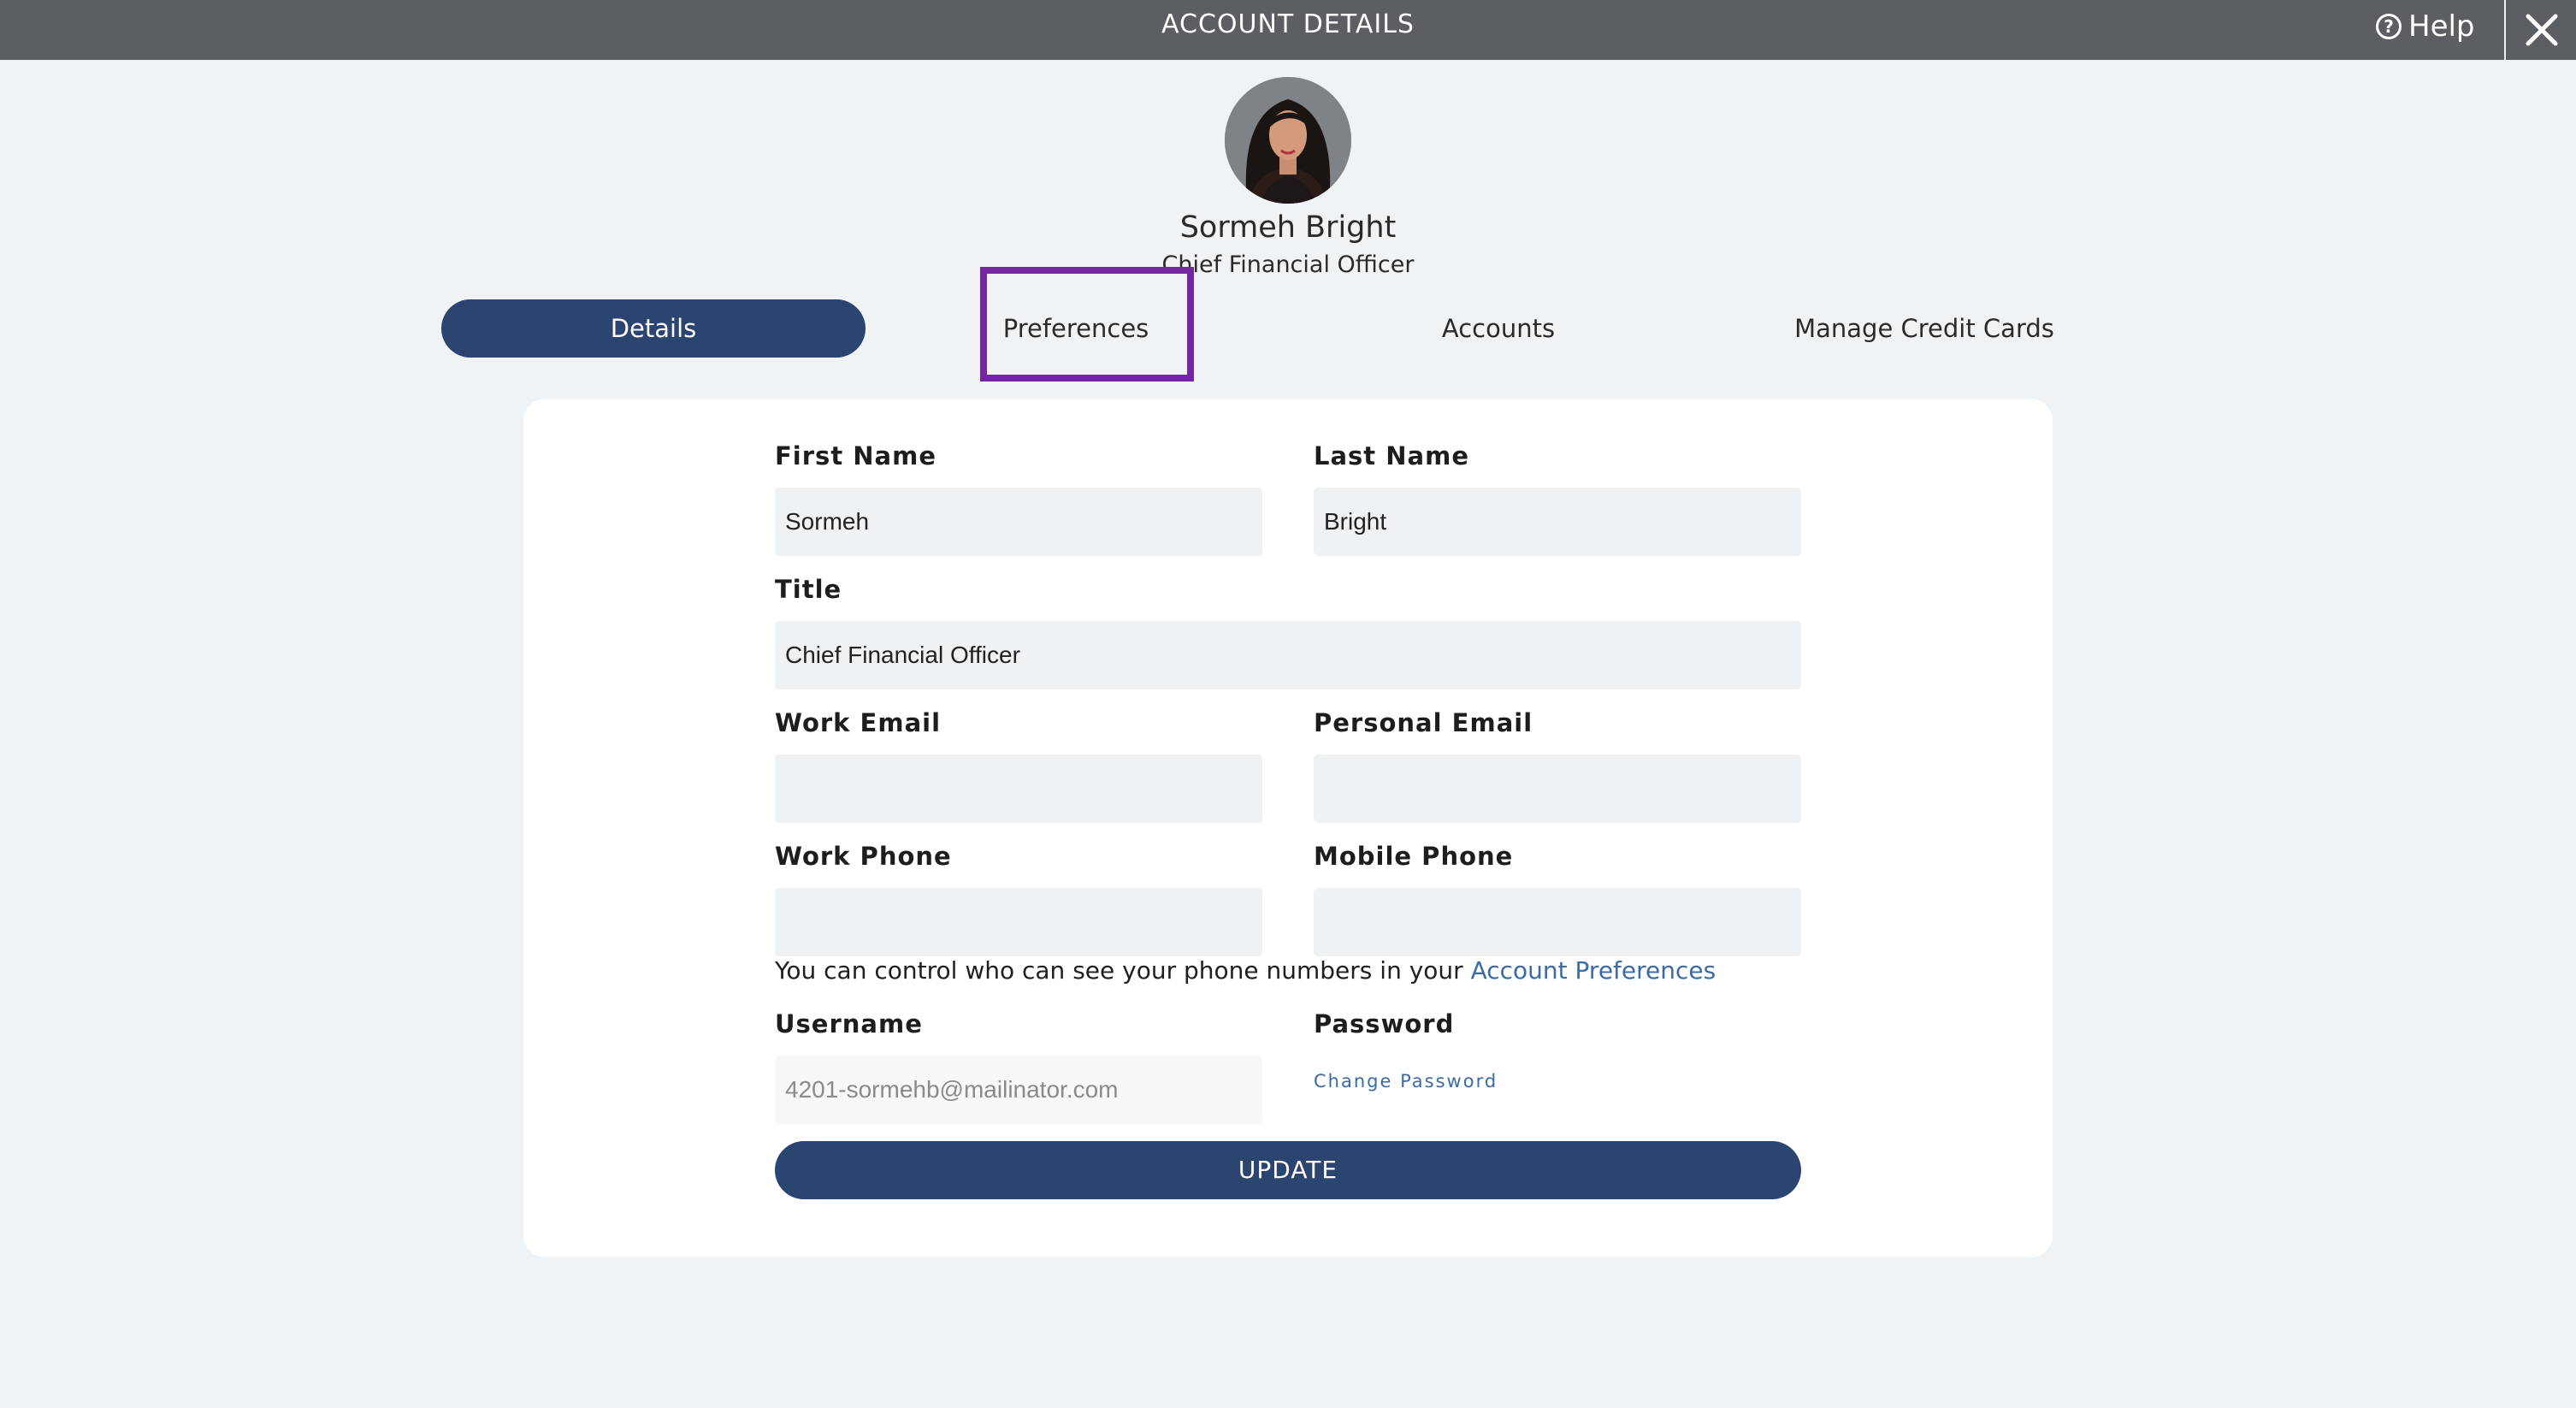 This screenshot has height=1408, width=2576. I want to click on help-link: ? Help, so click(2425, 26).